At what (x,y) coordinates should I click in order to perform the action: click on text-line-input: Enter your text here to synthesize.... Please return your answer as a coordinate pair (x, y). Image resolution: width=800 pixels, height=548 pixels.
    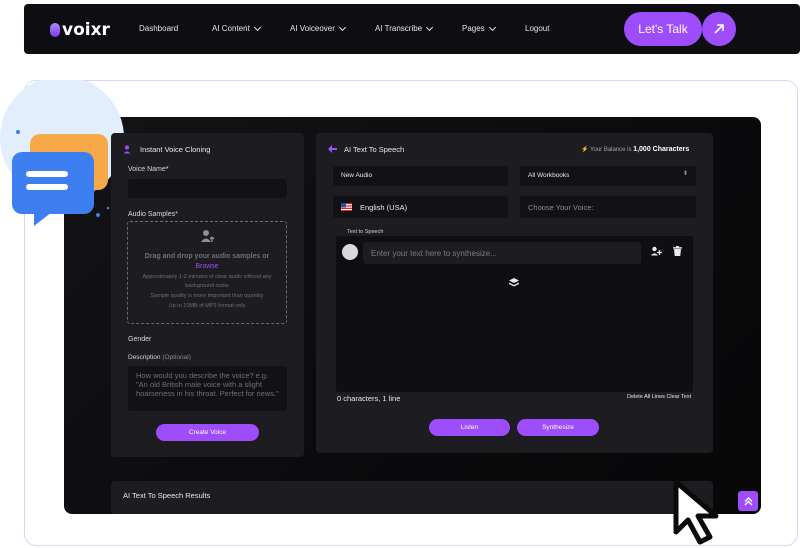
    Looking at the image, I should click on (502, 253).